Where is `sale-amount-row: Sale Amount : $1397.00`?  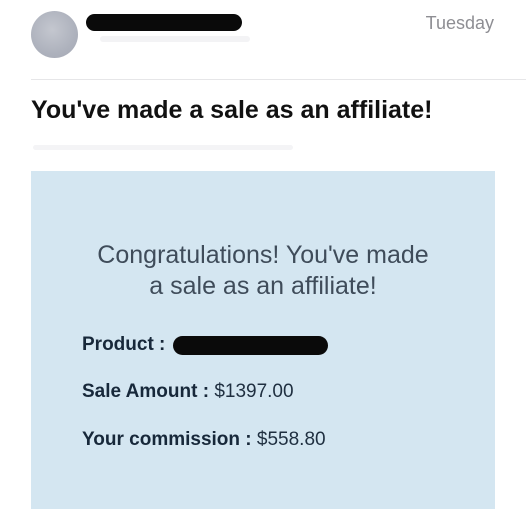
sale-amount-row: Sale Amount : $1397.00 is located at coordinates (188, 392).